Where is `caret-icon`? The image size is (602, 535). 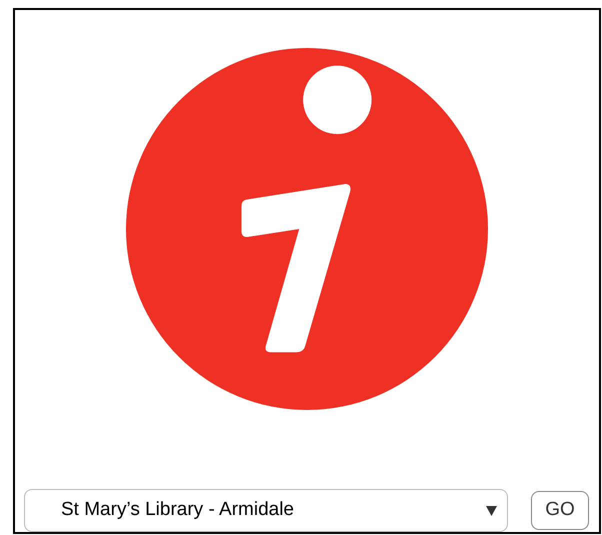 caret-icon is located at coordinates (491, 511).